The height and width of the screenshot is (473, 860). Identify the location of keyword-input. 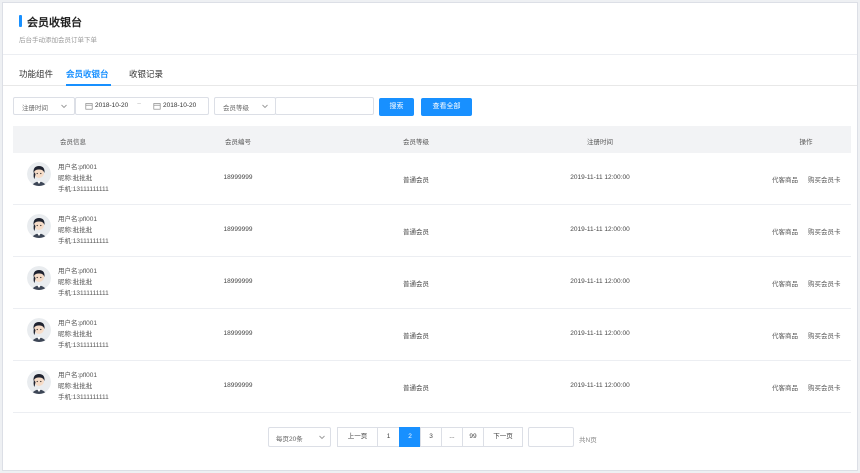
(324, 106).